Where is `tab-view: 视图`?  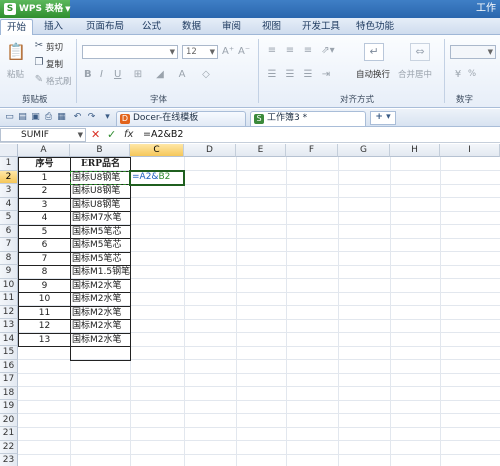 tab-view: 视图 is located at coordinates (271, 27).